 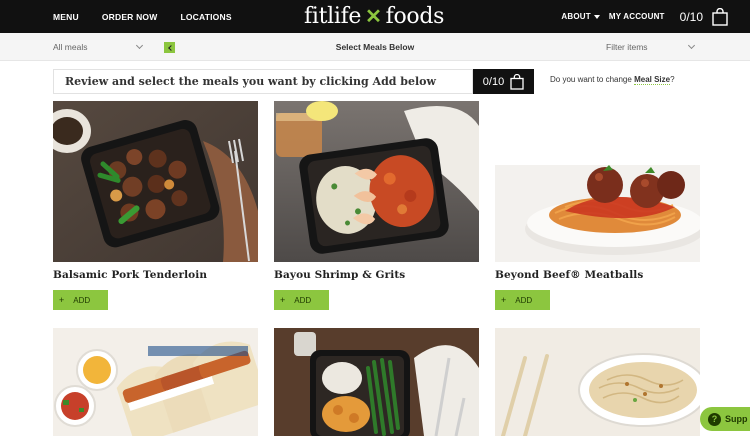 I want to click on meal-image-tacos, so click(x=155, y=382).